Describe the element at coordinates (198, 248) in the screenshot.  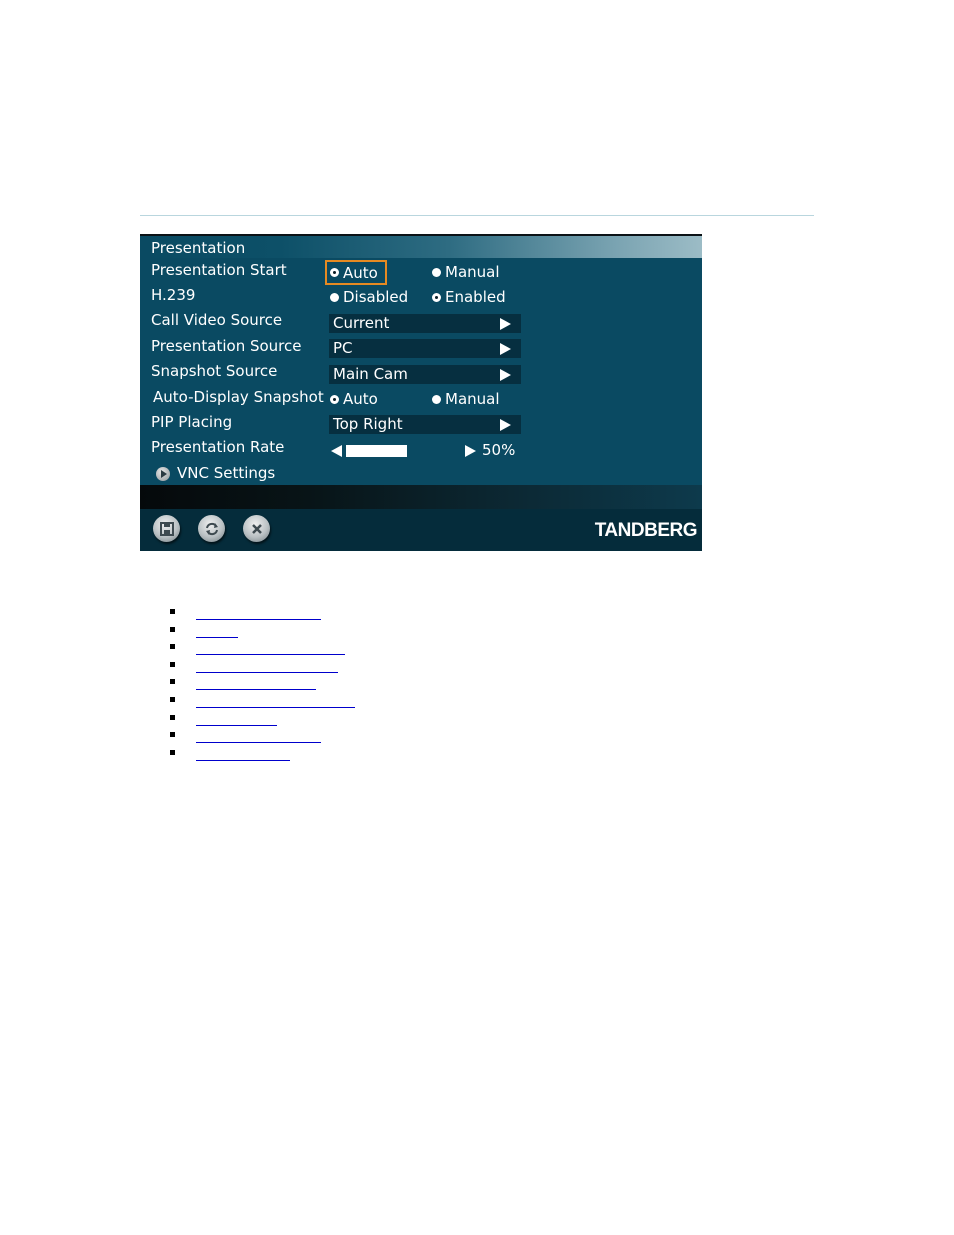
I see `panel-title: Presentation` at that location.